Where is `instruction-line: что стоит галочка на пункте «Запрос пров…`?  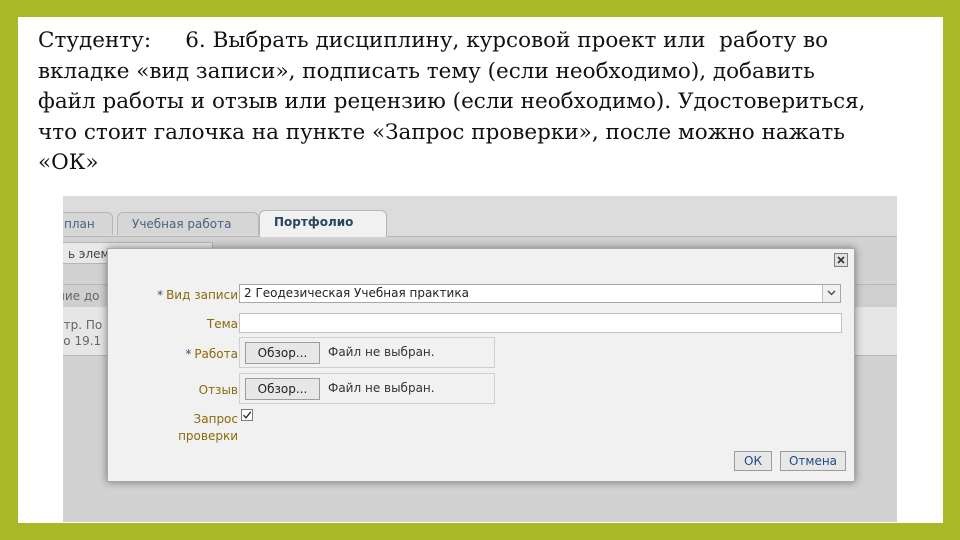 instruction-line: что стоит галочка на пункте «Запрос пров… is located at coordinates (441, 132).